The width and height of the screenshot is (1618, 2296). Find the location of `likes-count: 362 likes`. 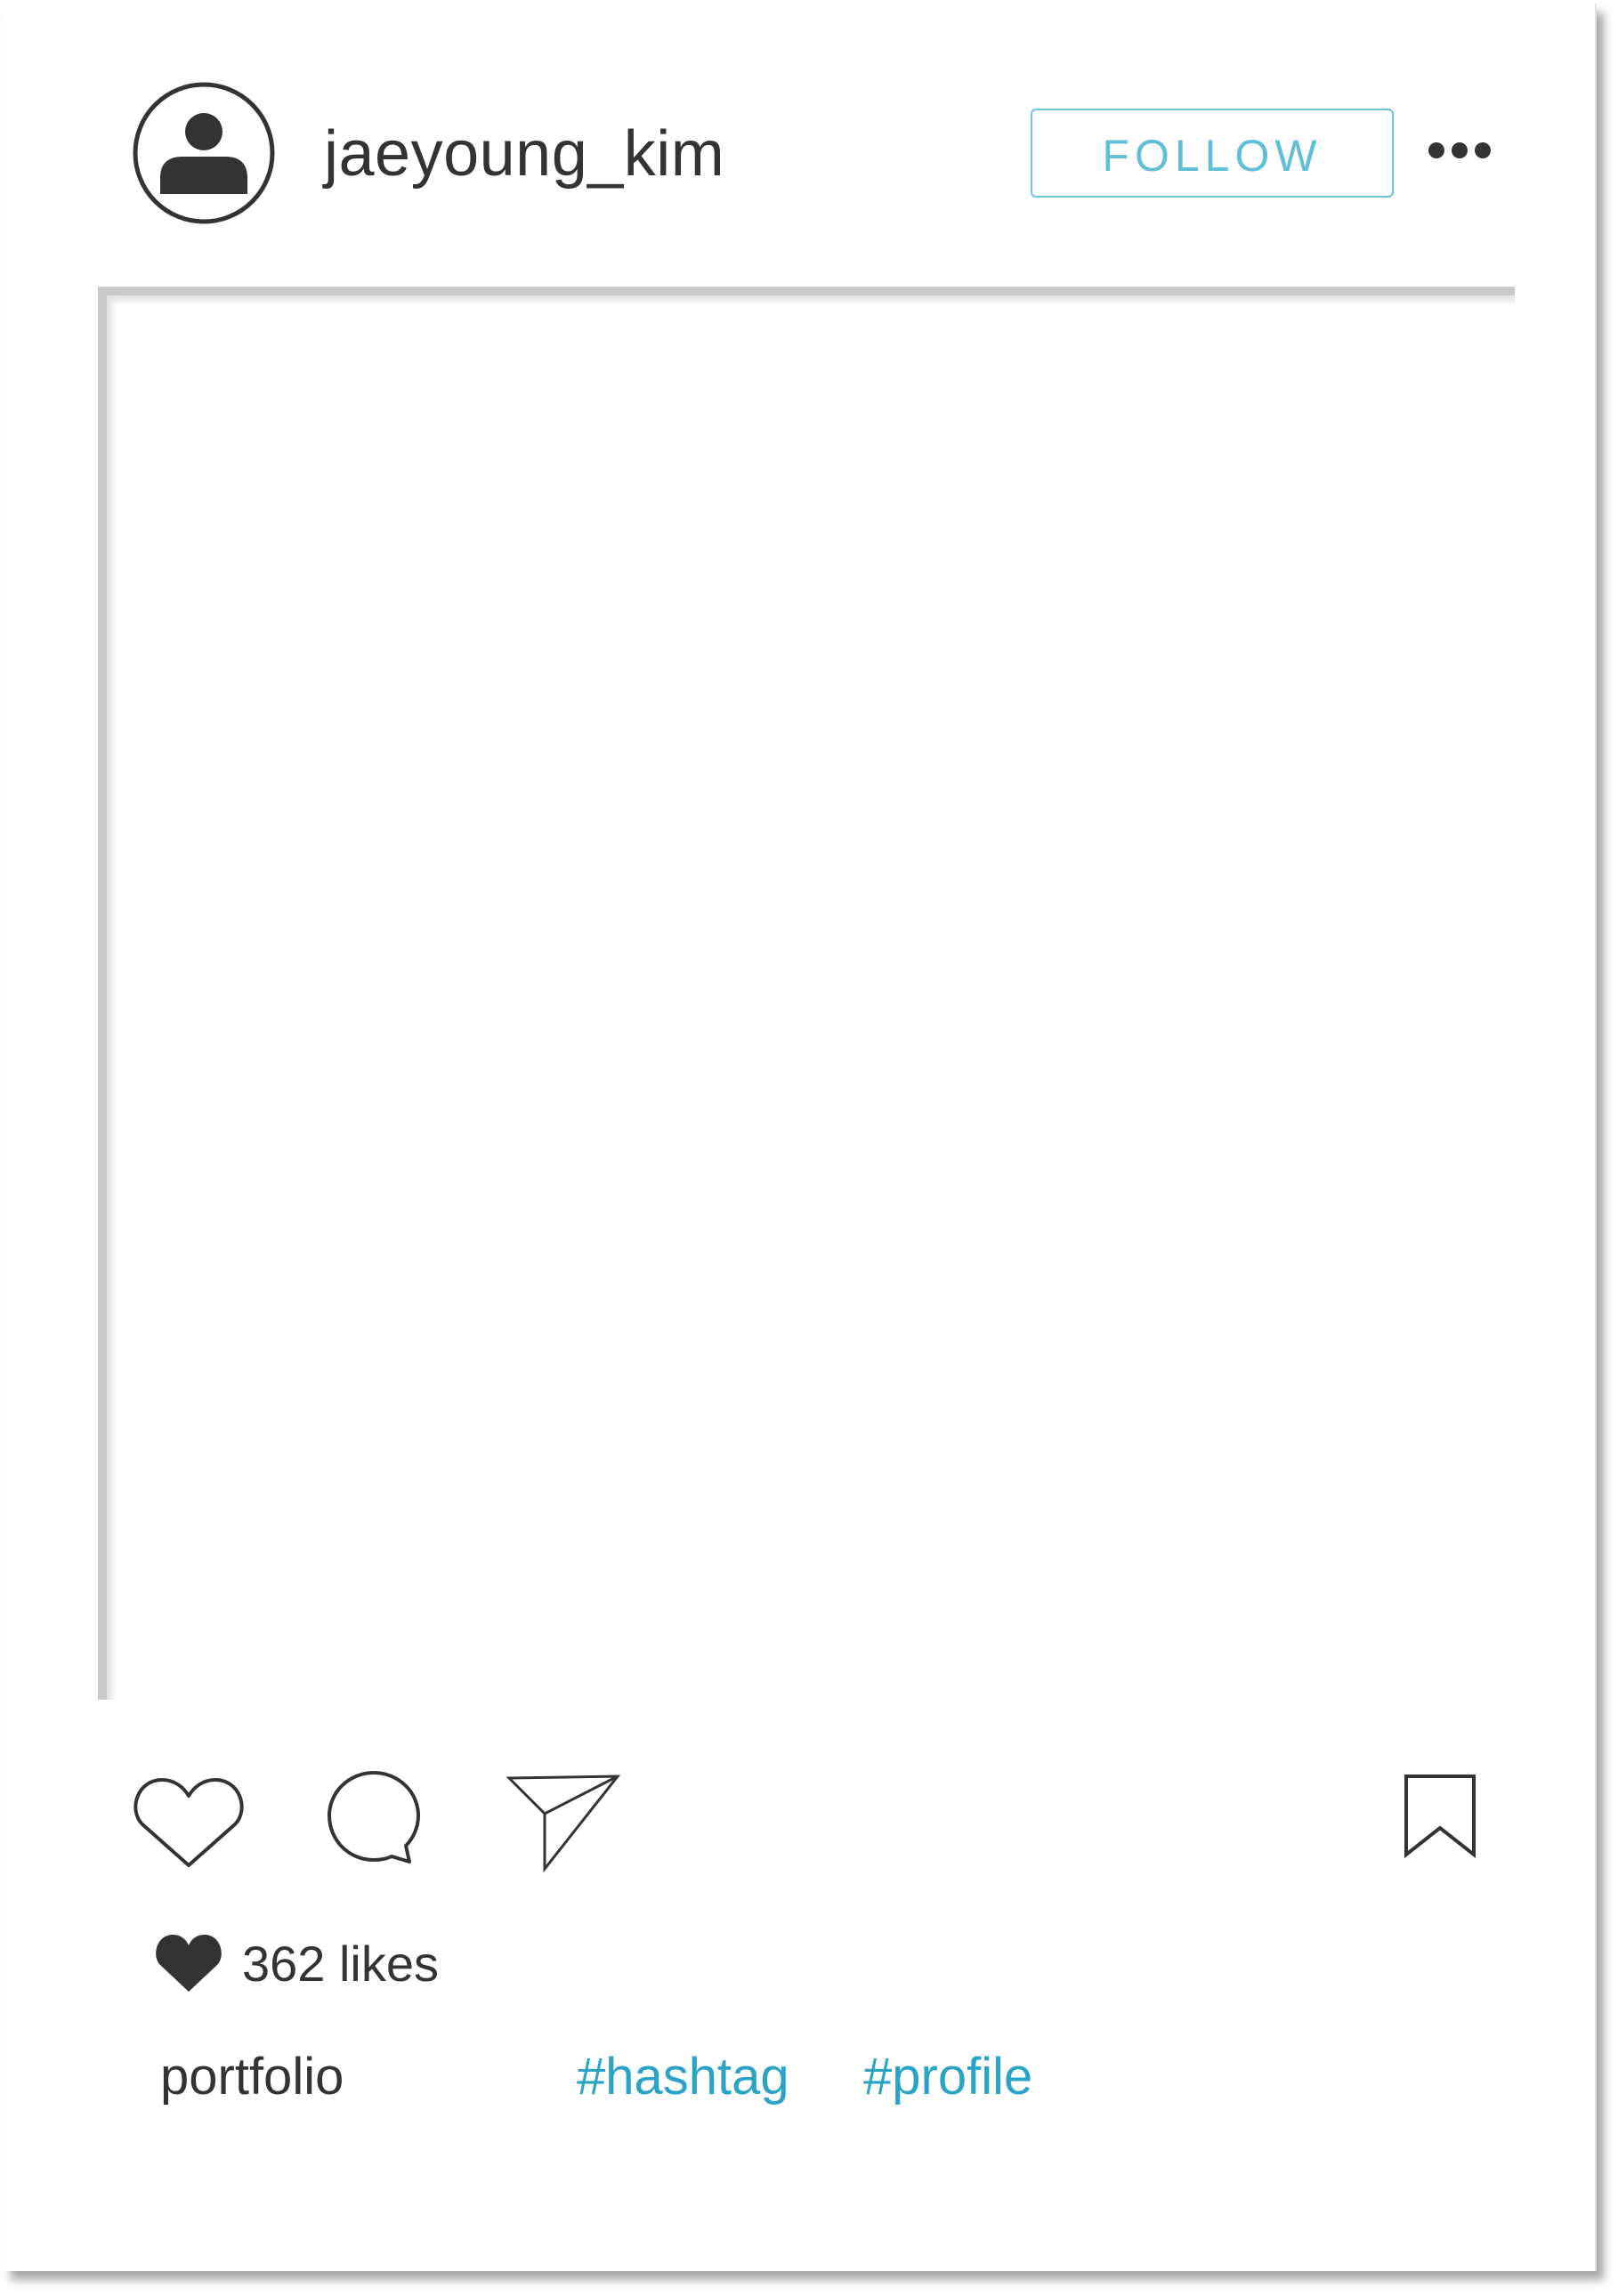

likes-count: 362 likes is located at coordinates (340, 1964).